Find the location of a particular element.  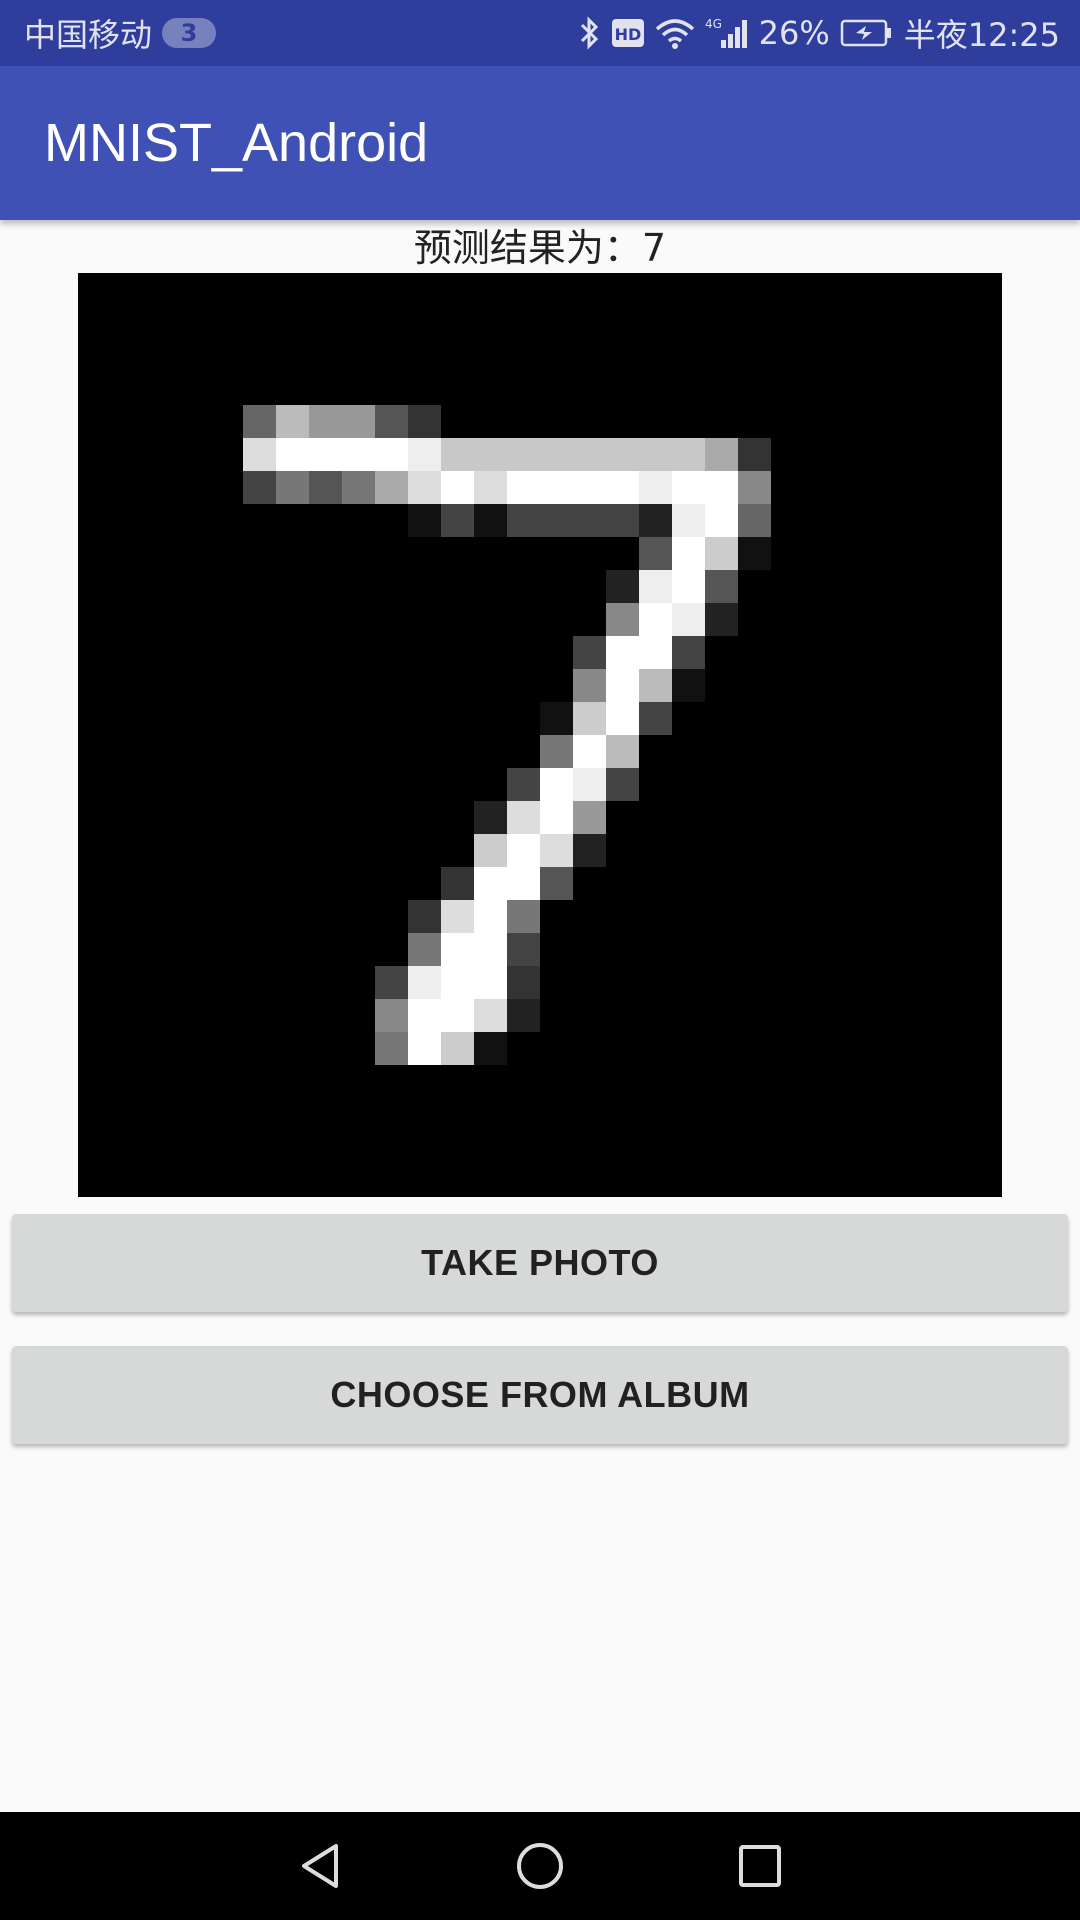

take-photo-button: TAKE PHOTO is located at coordinates (540, 1263).